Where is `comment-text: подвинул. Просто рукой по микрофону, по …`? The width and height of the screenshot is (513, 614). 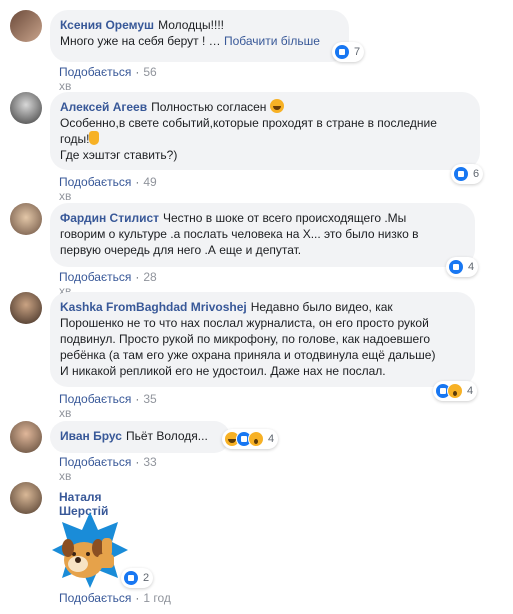 comment-text: подвинул. Просто рукой по микрофону, по … is located at coordinates (245, 339).